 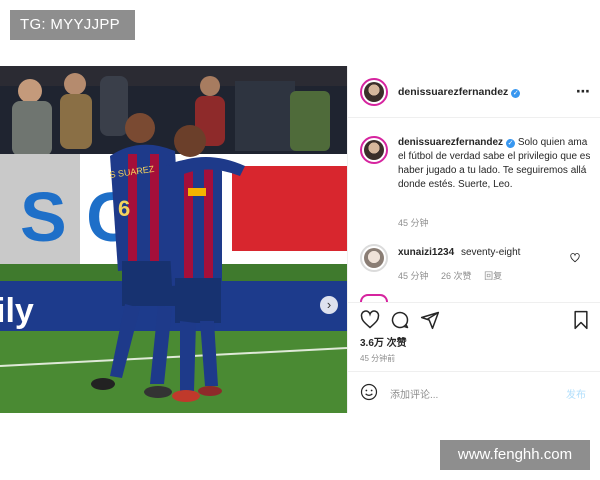 I want to click on ad-text: ily, so click(x=17, y=311).